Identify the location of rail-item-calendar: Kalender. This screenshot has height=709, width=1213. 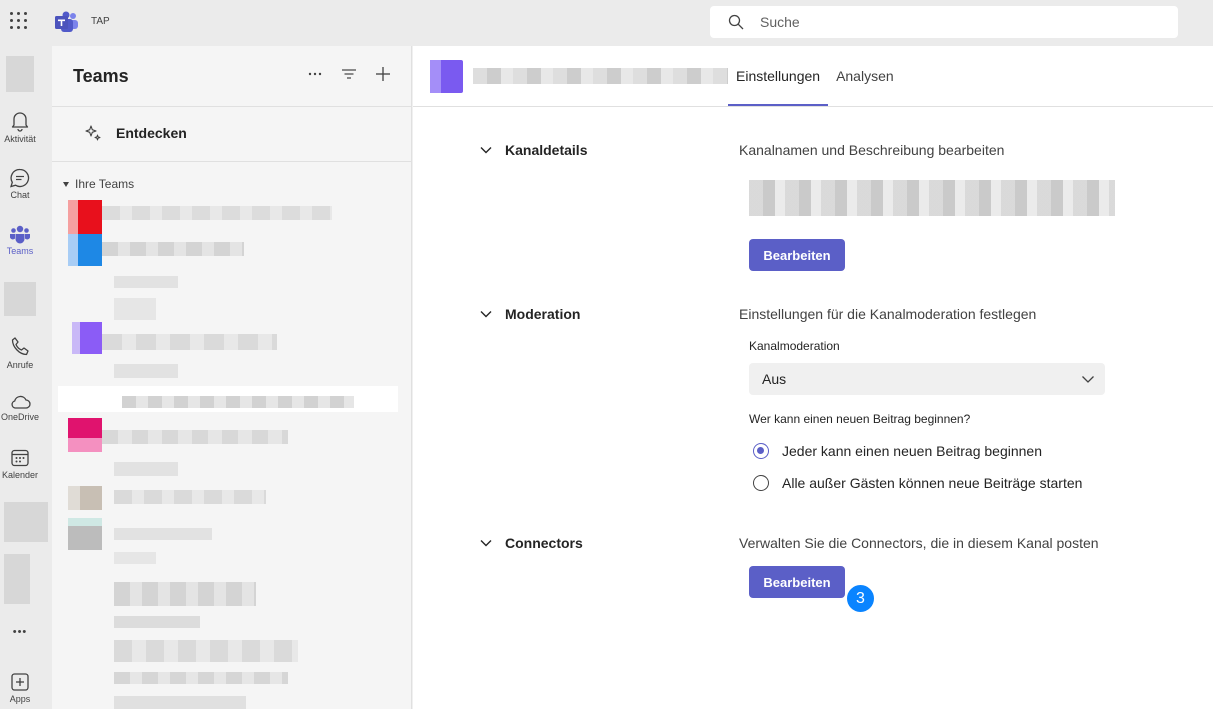
(20, 464).